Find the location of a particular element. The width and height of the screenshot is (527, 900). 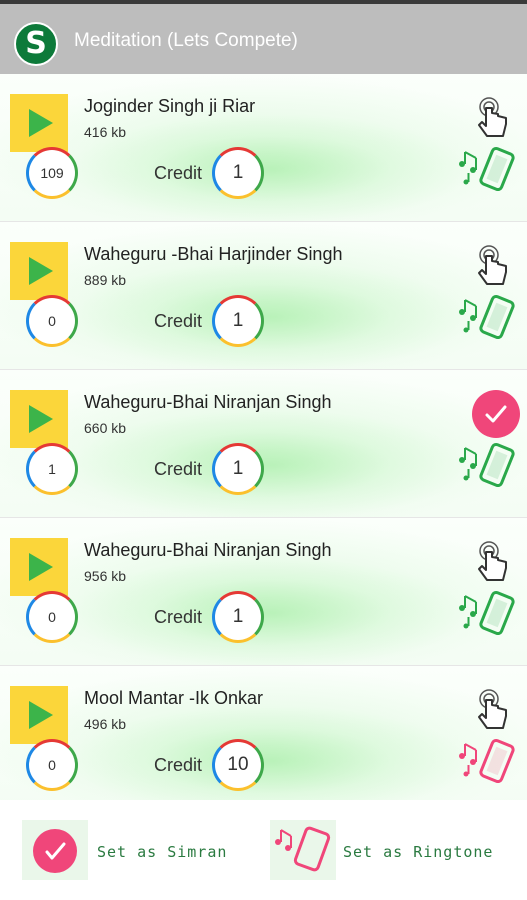

credit-value: 10 is located at coordinates (238, 764).